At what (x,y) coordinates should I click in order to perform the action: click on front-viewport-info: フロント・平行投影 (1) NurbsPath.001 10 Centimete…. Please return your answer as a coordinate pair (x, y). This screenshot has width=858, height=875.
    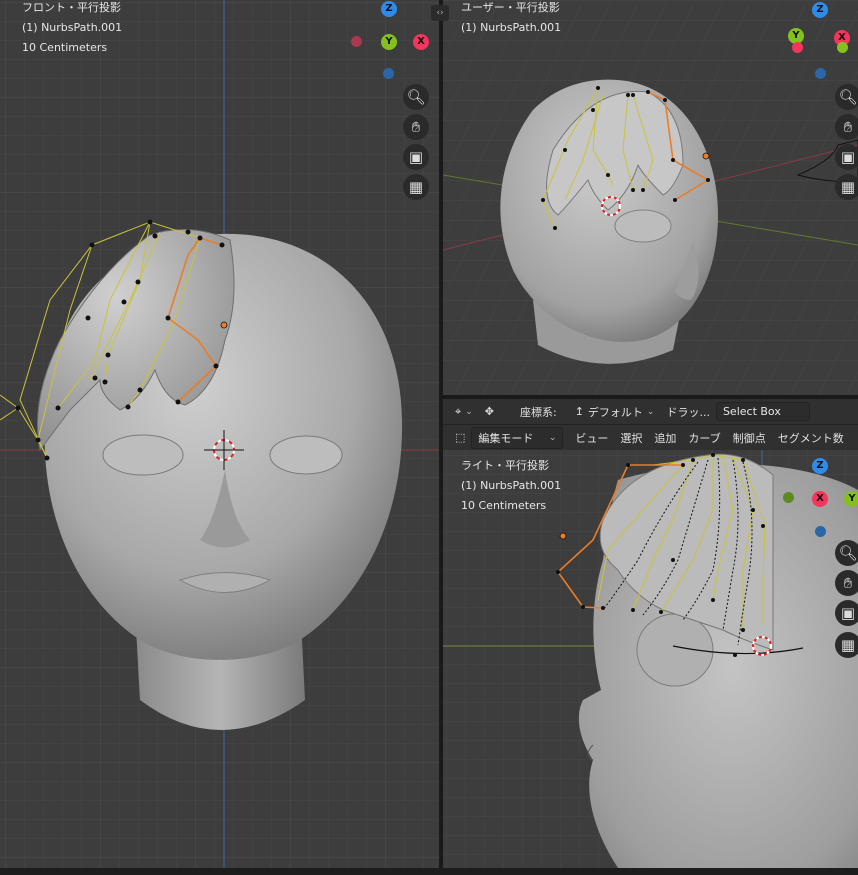
    Looking at the image, I should click on (72, 29).